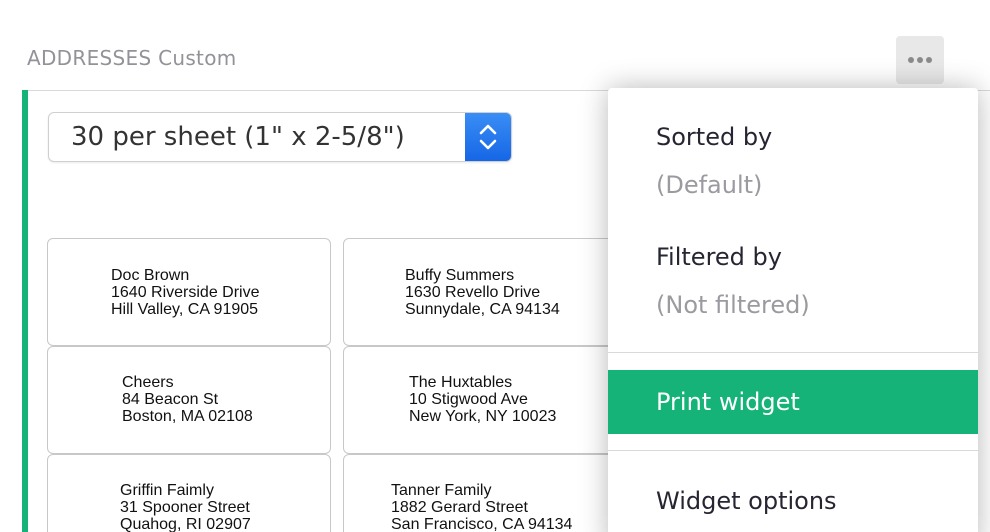 This screenshot has width=990, height=532. What do you see at coordinates (185, 309) in the screenshot?
I see `label-city: Hill Valley, CA 91905` at bounding box center [185, 309].